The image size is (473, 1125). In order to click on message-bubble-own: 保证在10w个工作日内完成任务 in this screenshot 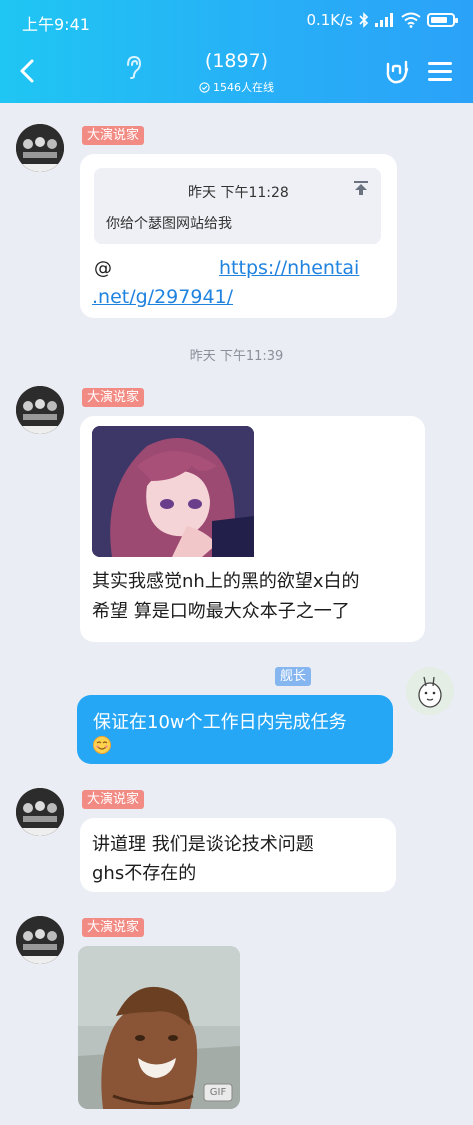, I will do `click(235, 729)`.